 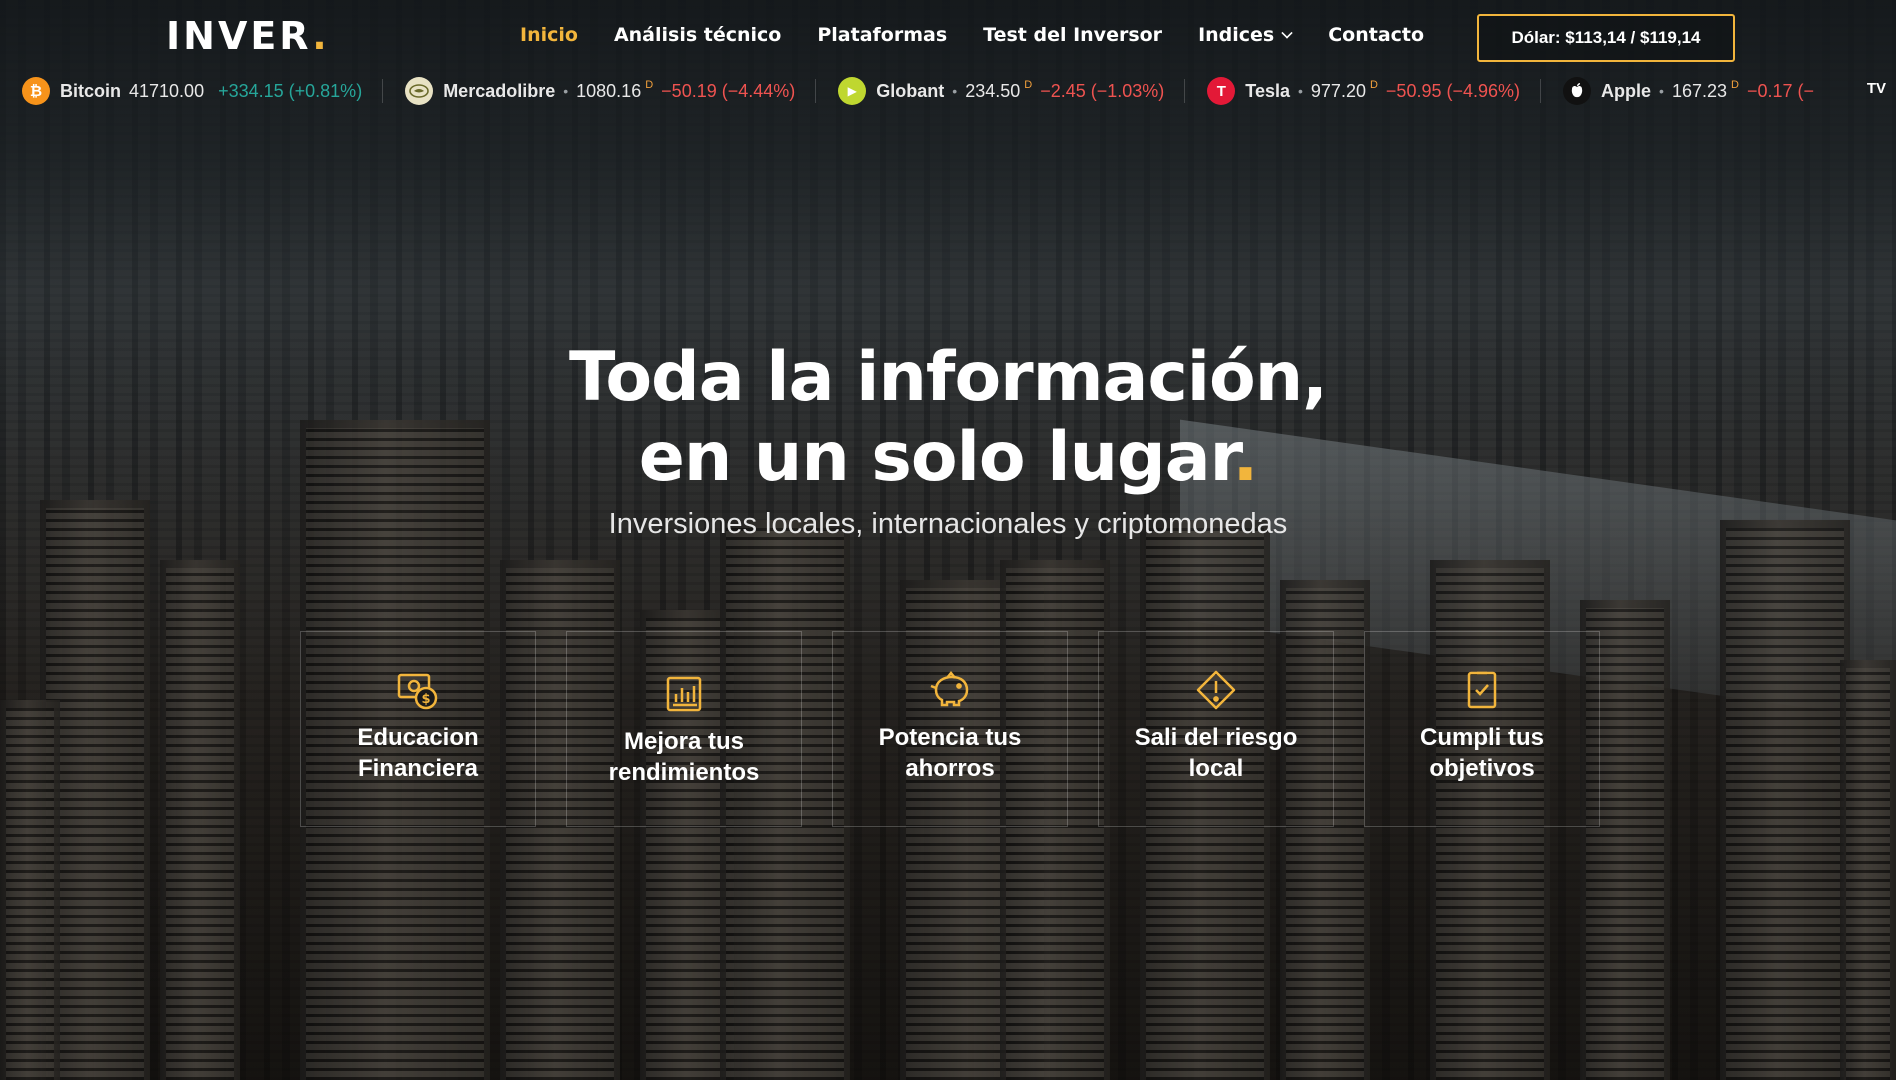 I want to click on feature-label-line: Potencia tus, so click(x=950, y=737).